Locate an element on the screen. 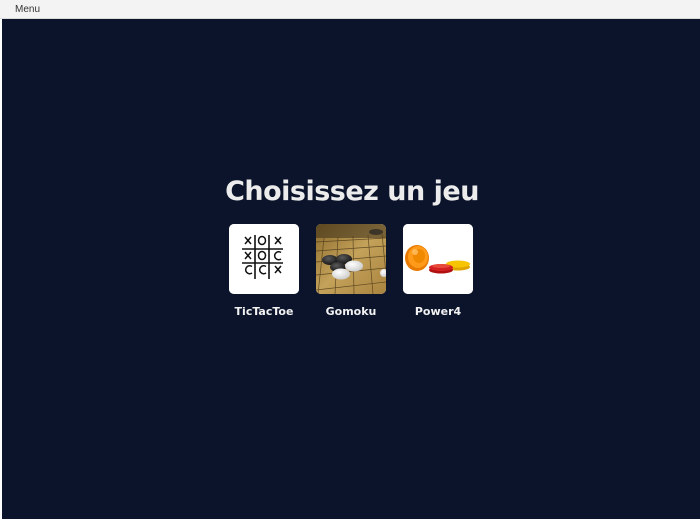 Image resolution: width=700 pixels, height=519 pixels. game-tile-power4: Power4 is located at coordinates (438, 271).